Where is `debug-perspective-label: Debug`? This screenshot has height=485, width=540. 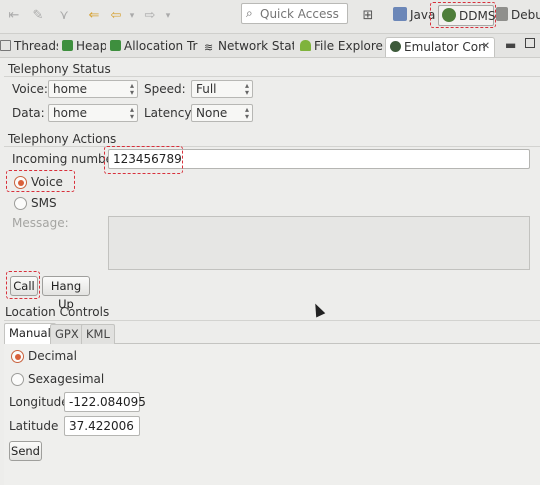 debug-perspective-label: Debug is located at coordinates (525, 15).